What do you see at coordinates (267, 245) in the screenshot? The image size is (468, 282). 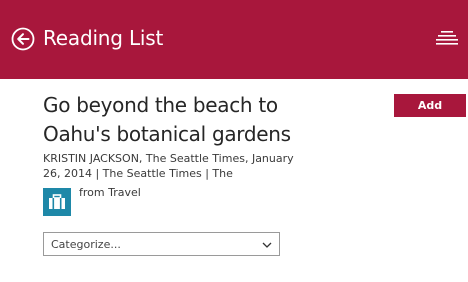 I see `chevron-down-icon` at bounding box center [267, 245].